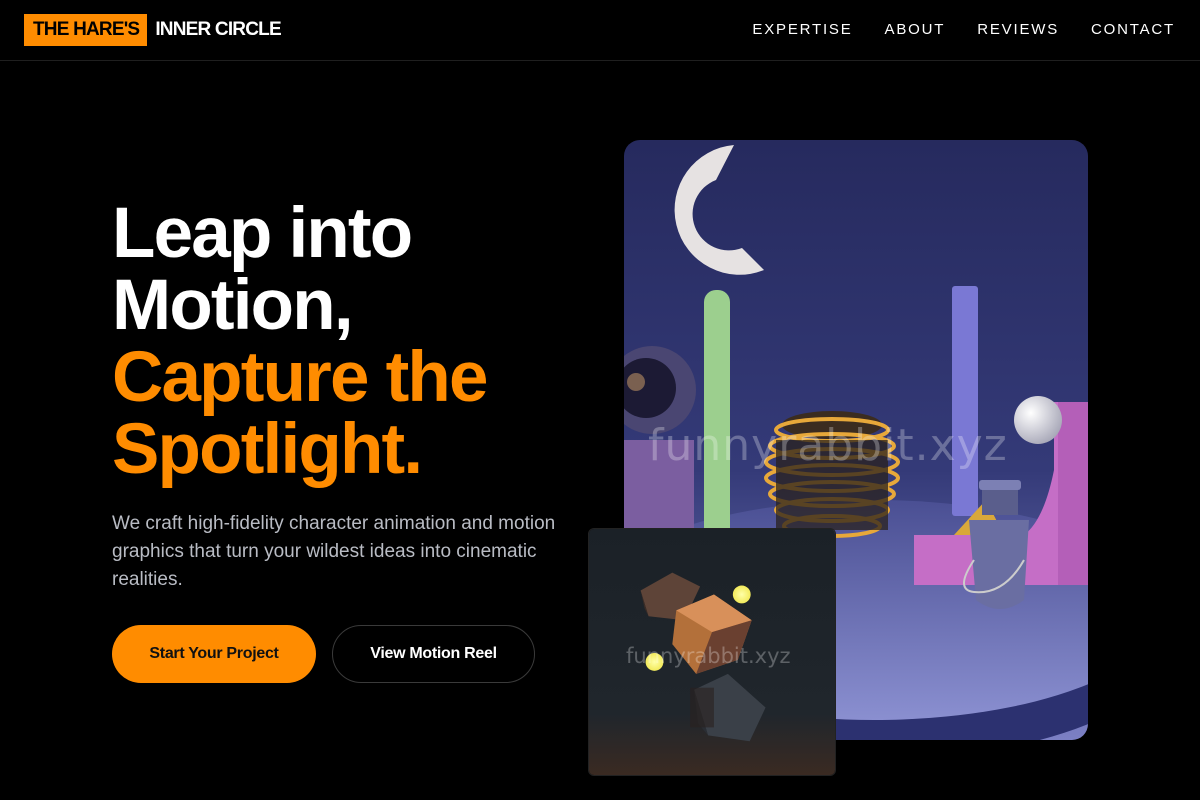 The image size is (1200, 800). I want to click on headline-accent-line-1: Capture the, so click(300, 377).